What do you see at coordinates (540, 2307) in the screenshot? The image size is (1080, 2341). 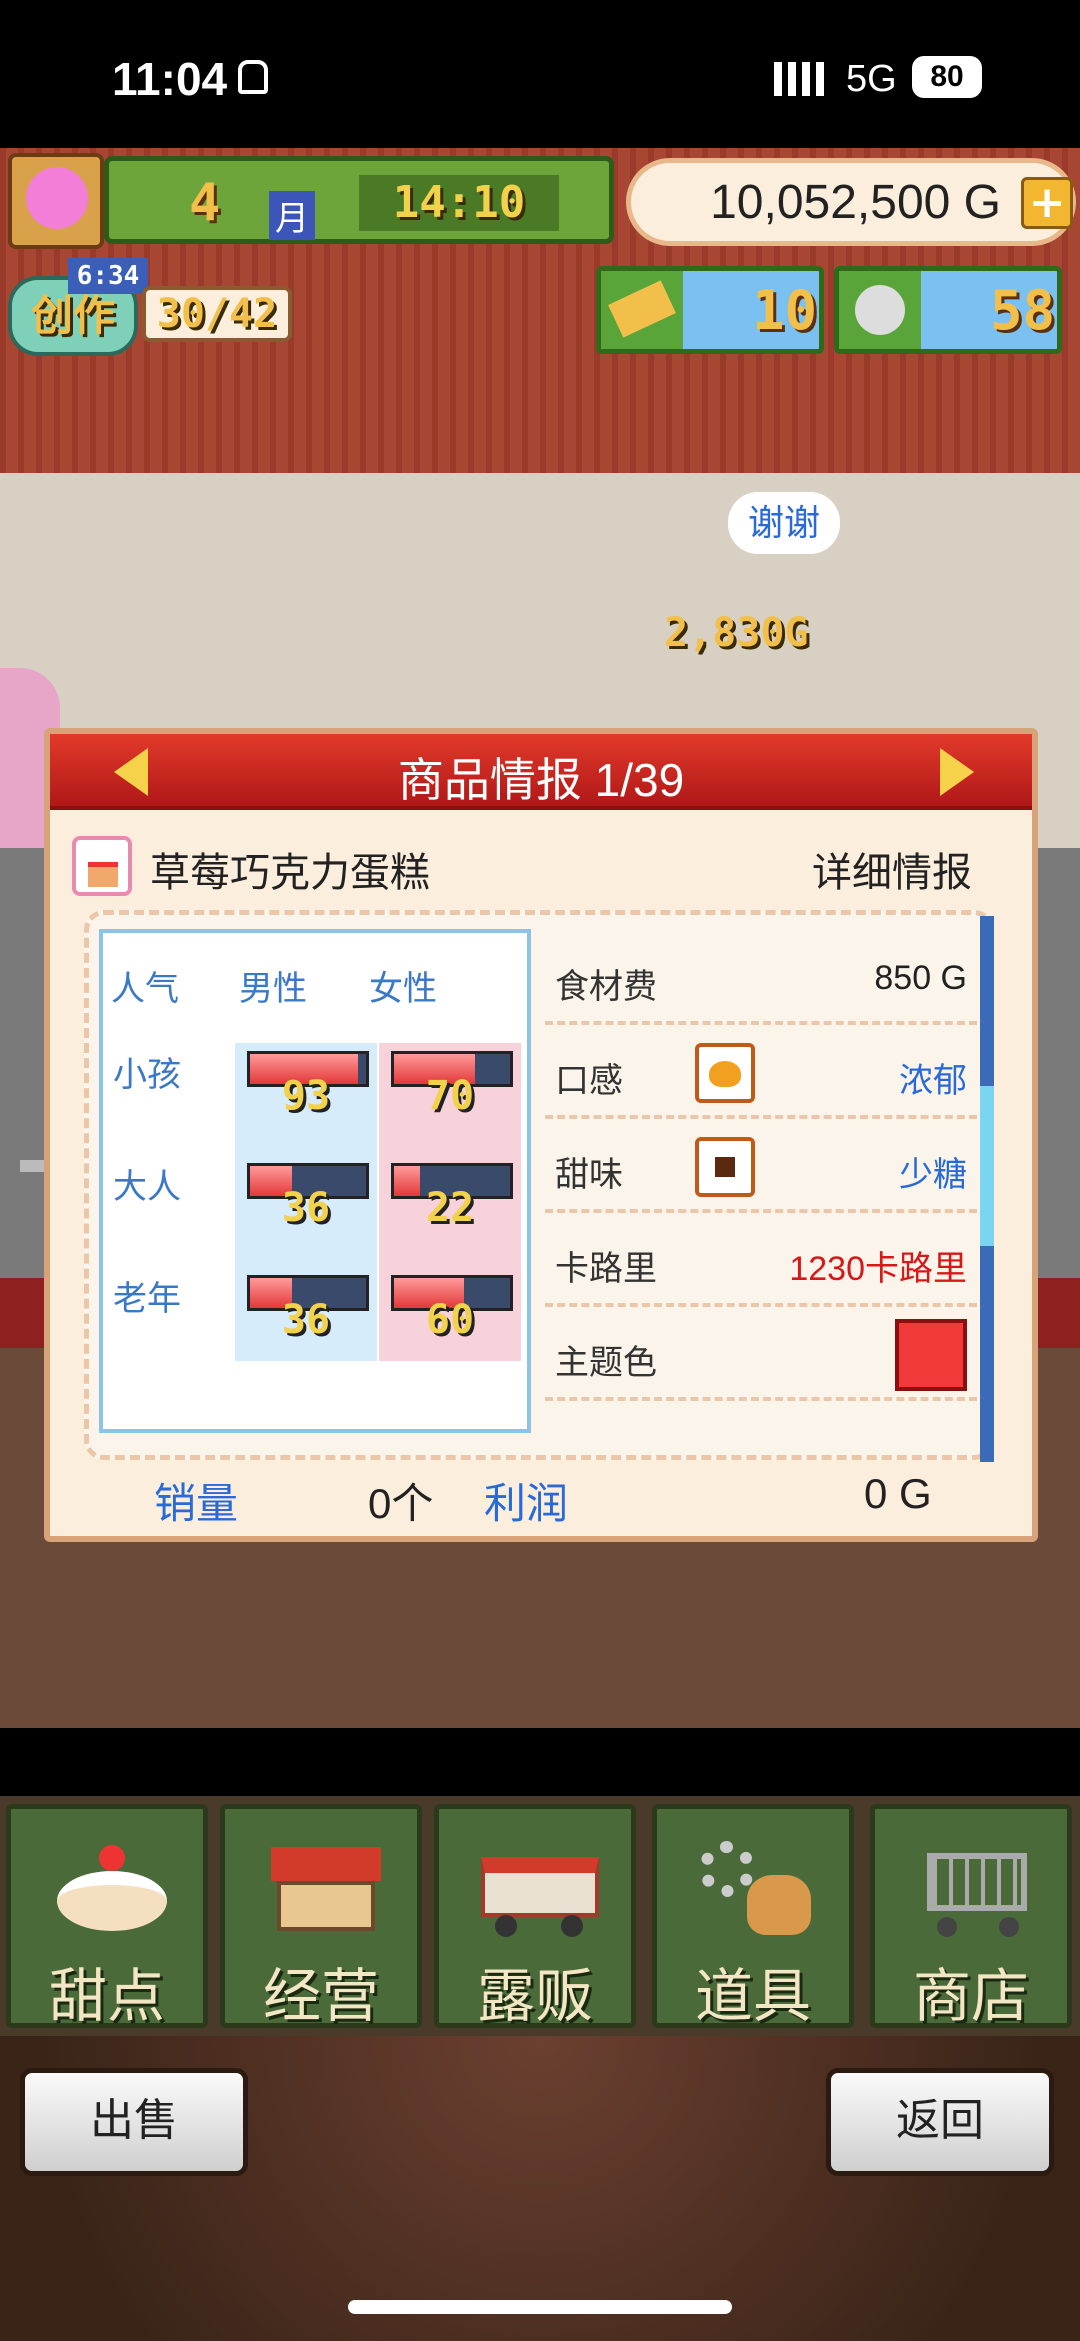 I see `home-indicator` at bounding box center [540, 2307].